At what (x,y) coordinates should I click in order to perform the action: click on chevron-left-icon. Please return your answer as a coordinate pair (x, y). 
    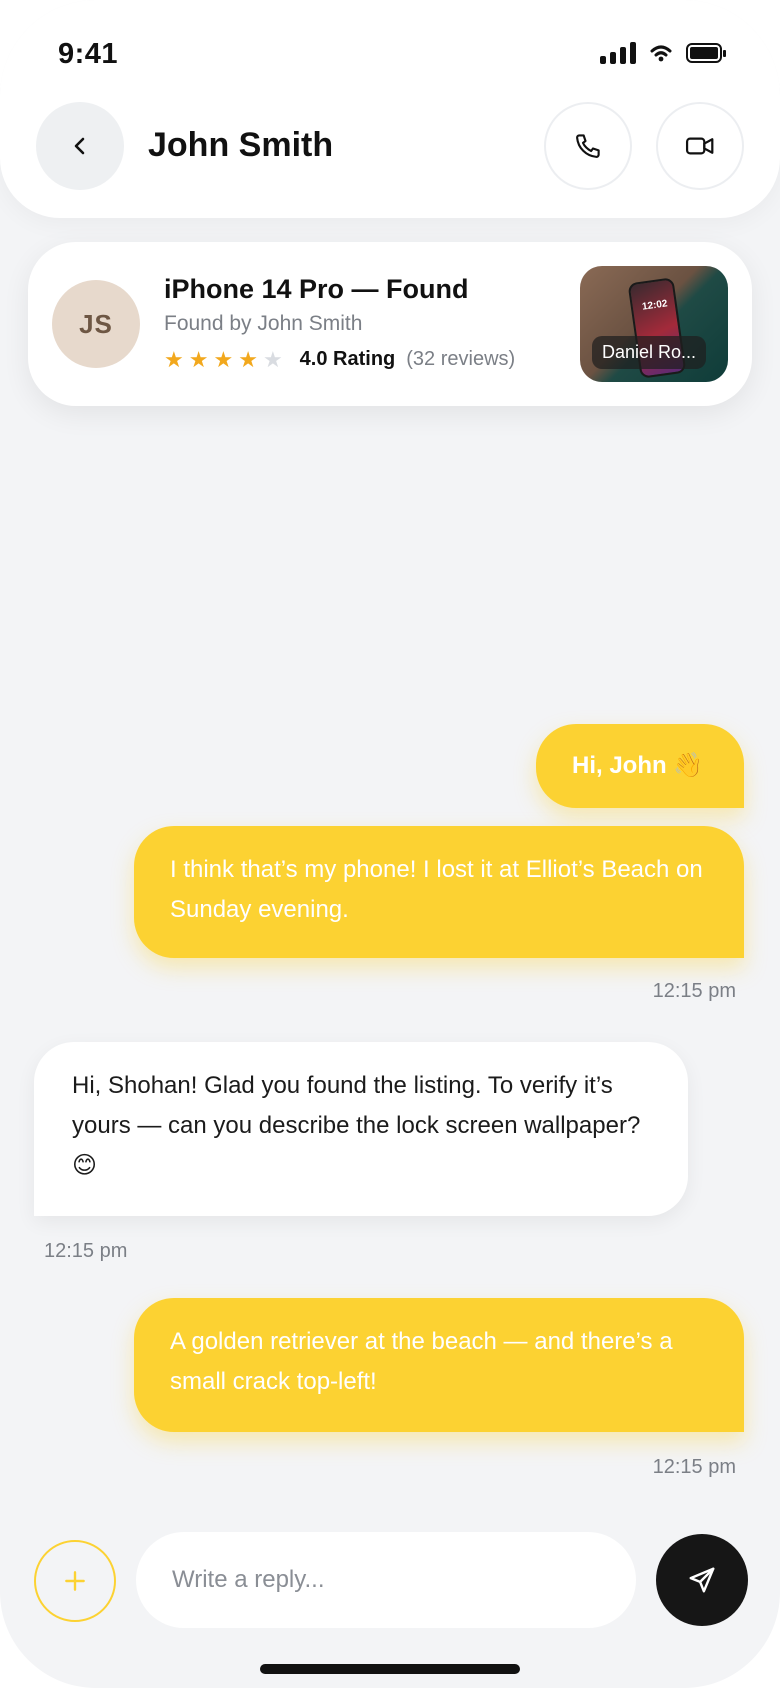
    Looking at the image, I should click on (79, 146).